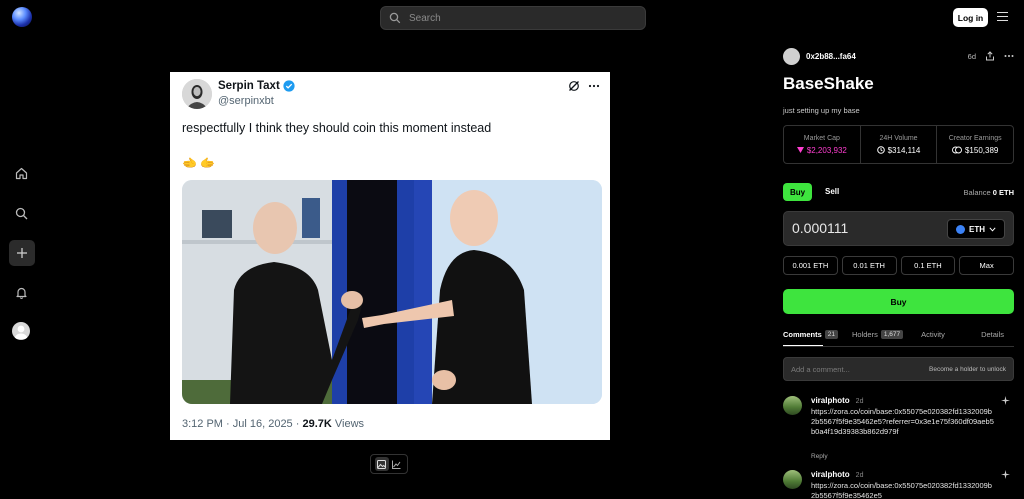 The height and width of the screenshot is (499, 1024). I want to click on chart-icon, so click(396, 464).